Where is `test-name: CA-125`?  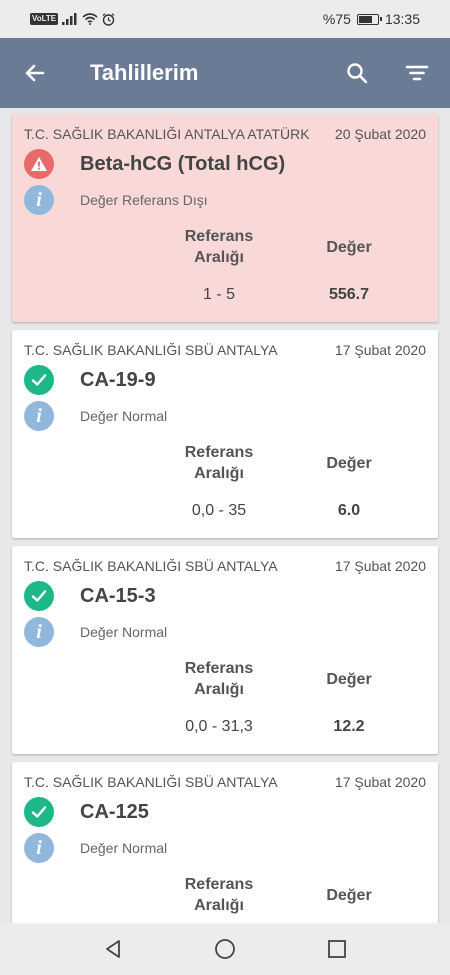
test-name: CA-125 is located at coordinates (114, 811).